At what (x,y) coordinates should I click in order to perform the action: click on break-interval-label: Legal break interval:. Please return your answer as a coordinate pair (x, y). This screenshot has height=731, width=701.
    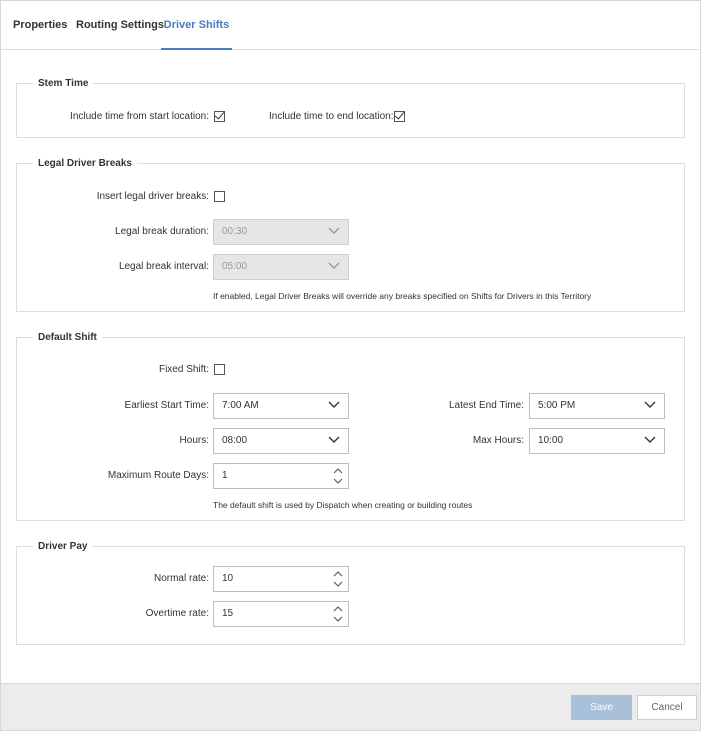
    Looking at the image, I should click on (163, 266).